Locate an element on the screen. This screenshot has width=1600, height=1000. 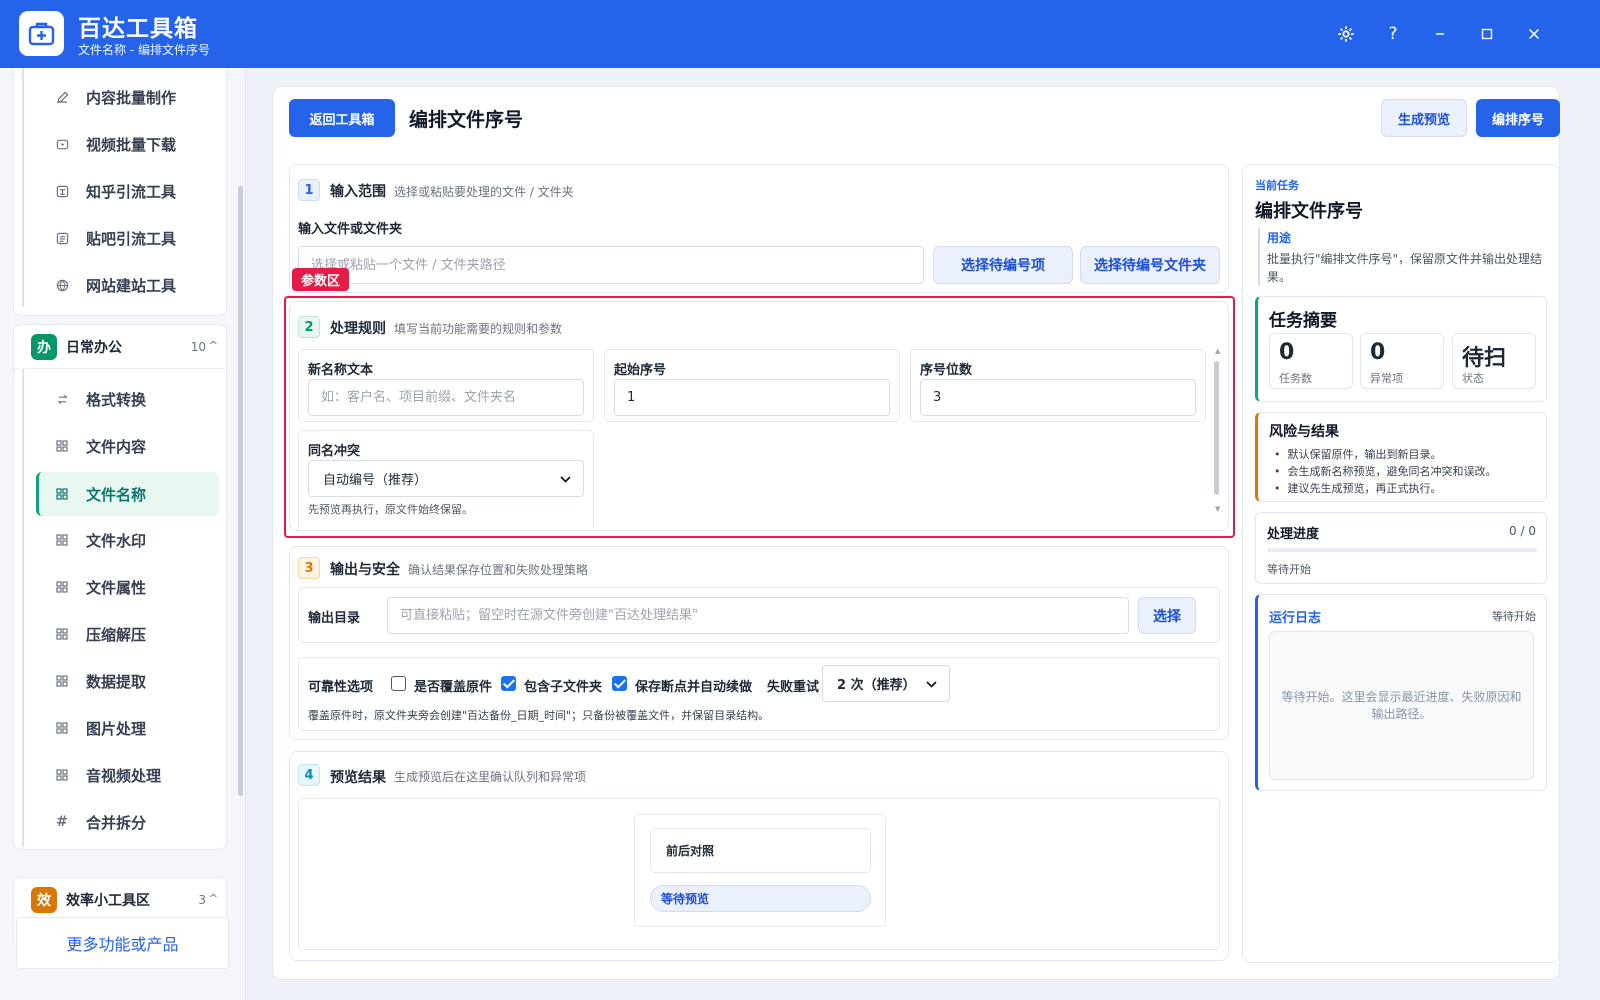
more-products-link: 更多功能或产品 is located at coordinates (122, 943).